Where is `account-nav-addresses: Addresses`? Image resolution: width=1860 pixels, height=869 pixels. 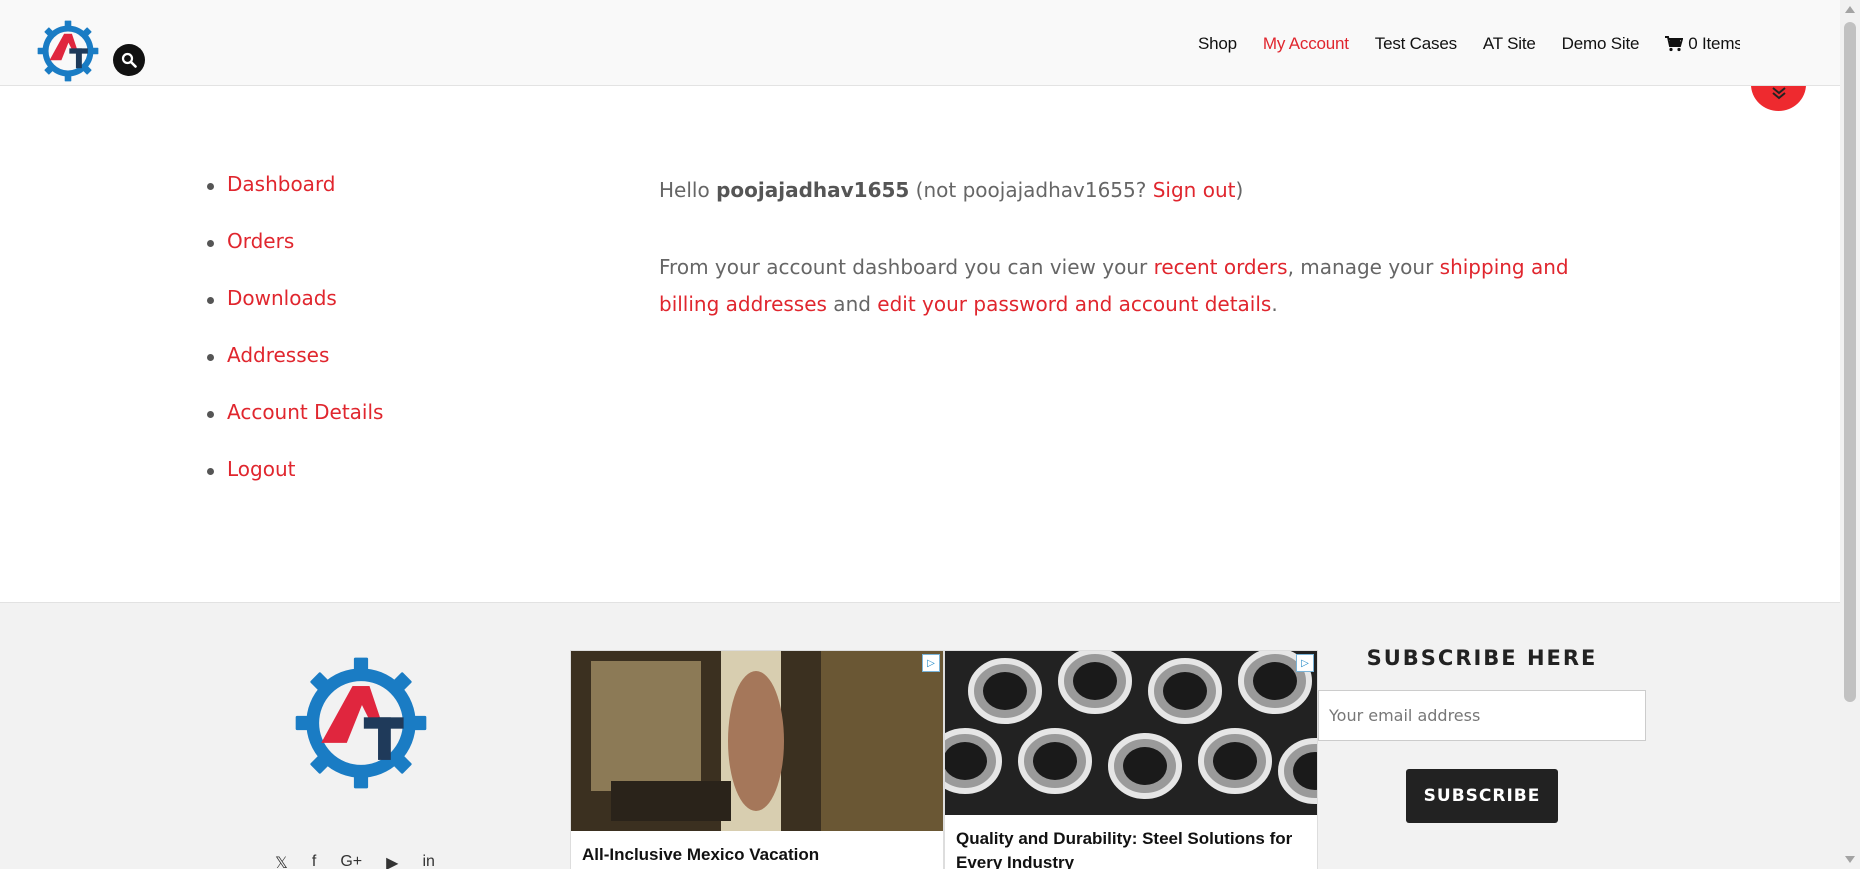
account-nav-addresses: Addresses is located at coordinates (278, 355).